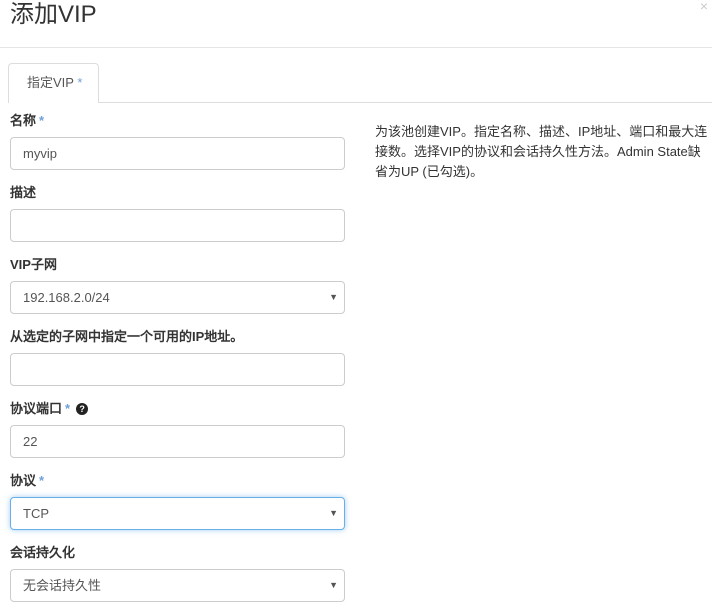  I want to click on name-field-group: 名称 * myvip, so click(177, 141).